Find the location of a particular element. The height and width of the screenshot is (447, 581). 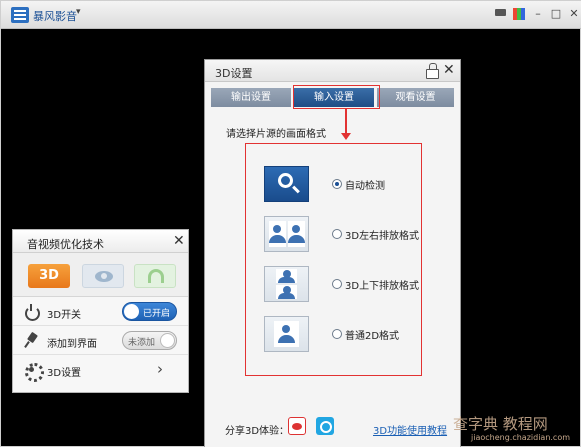

app-title: 暴风影音 is located at coordinates (55, 16).